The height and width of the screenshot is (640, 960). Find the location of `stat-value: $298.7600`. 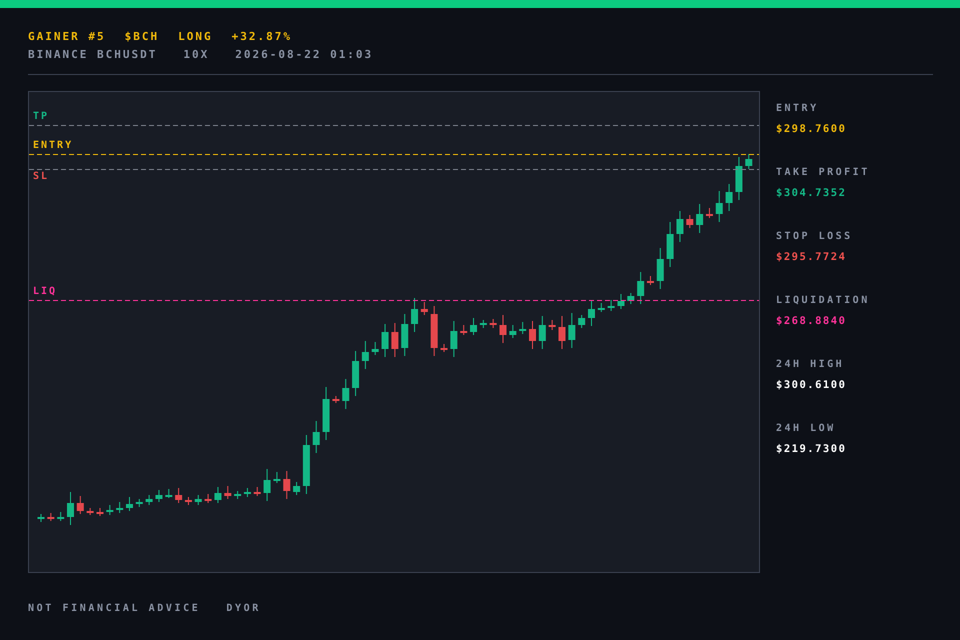

stat-value: $298.7600 is located at coordinates (812, 130).